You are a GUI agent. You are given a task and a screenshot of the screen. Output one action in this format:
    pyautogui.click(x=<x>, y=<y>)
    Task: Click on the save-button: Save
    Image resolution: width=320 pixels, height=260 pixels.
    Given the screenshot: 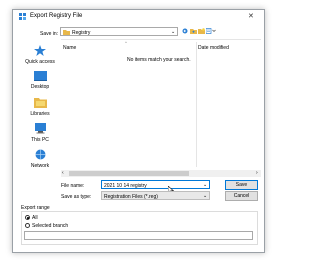 What is the action you would take?
    pyautogui.click(x=241, y=185)
    